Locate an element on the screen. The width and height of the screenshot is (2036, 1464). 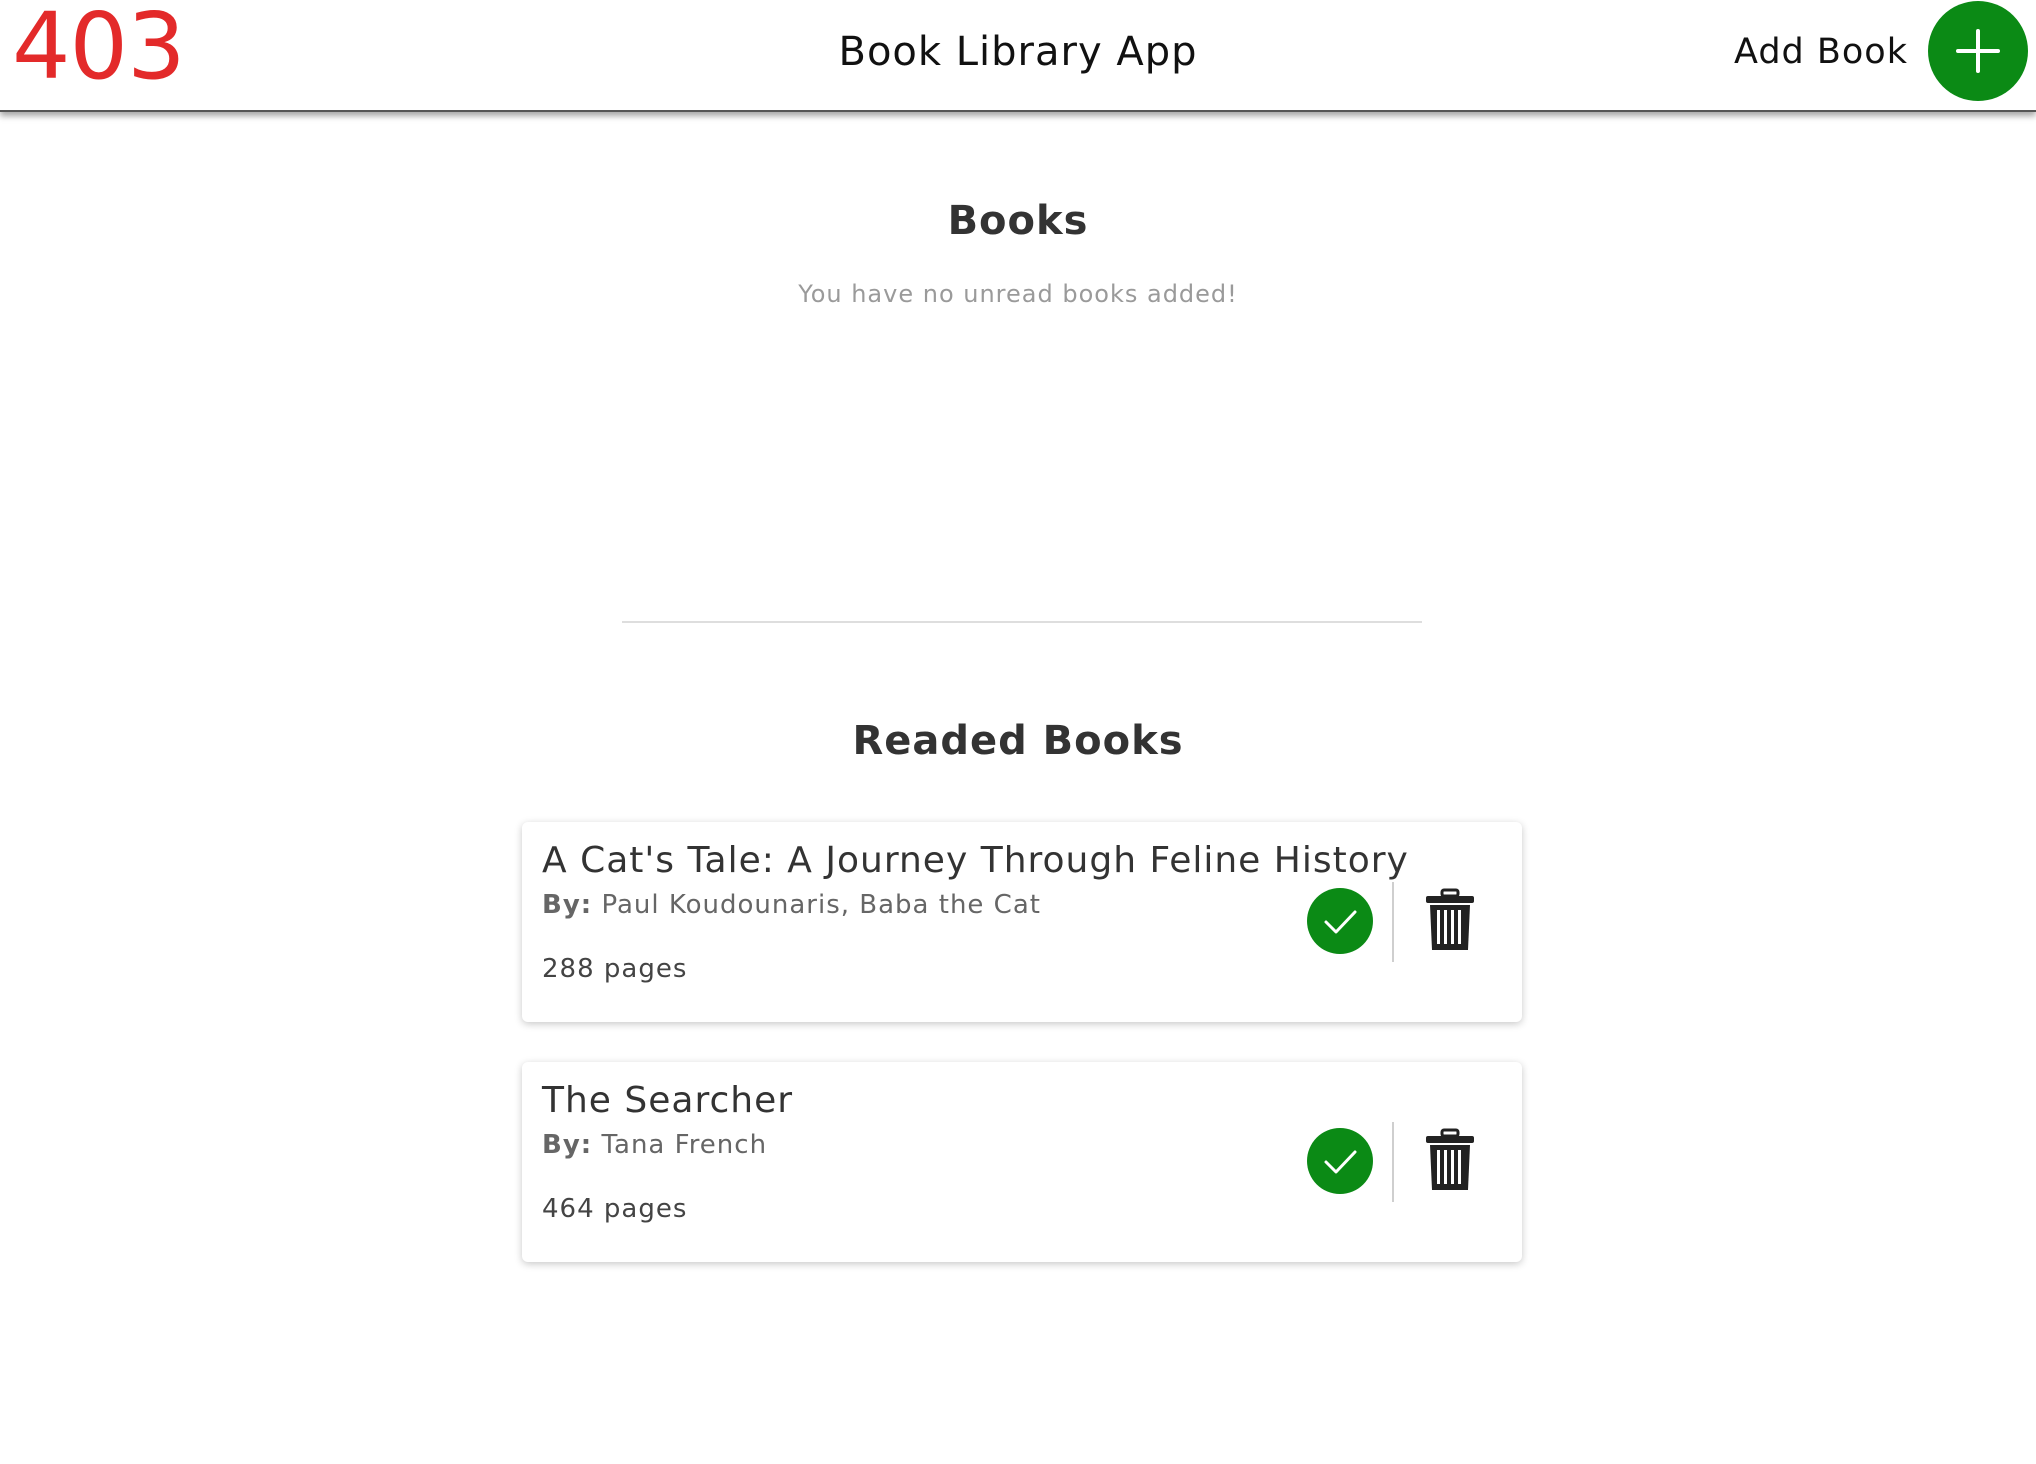
author-name: Paul Koudounaris, Baba the Cat is located at coordinates (821, 905).